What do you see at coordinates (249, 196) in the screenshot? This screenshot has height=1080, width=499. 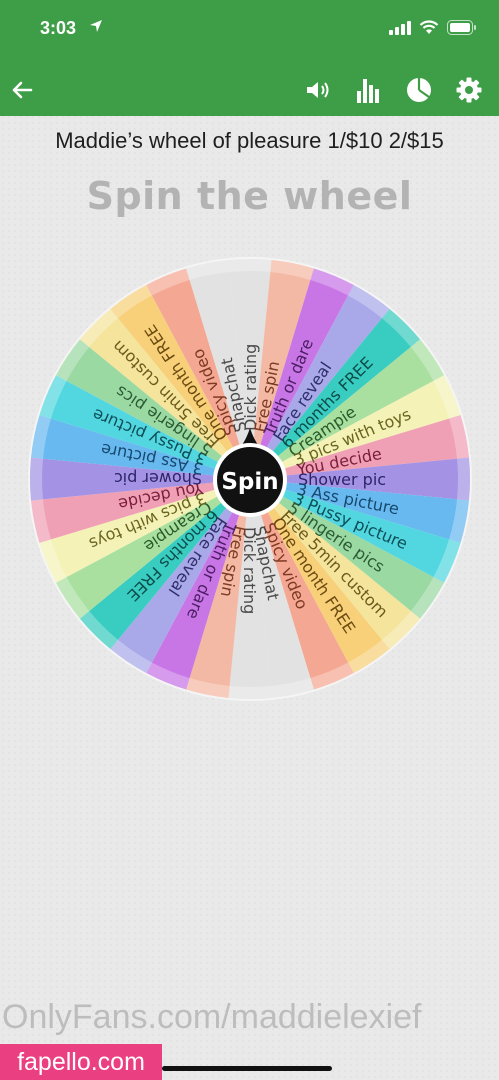 I see `page-title: Spin the wheel` at bounding box center [249, 196].